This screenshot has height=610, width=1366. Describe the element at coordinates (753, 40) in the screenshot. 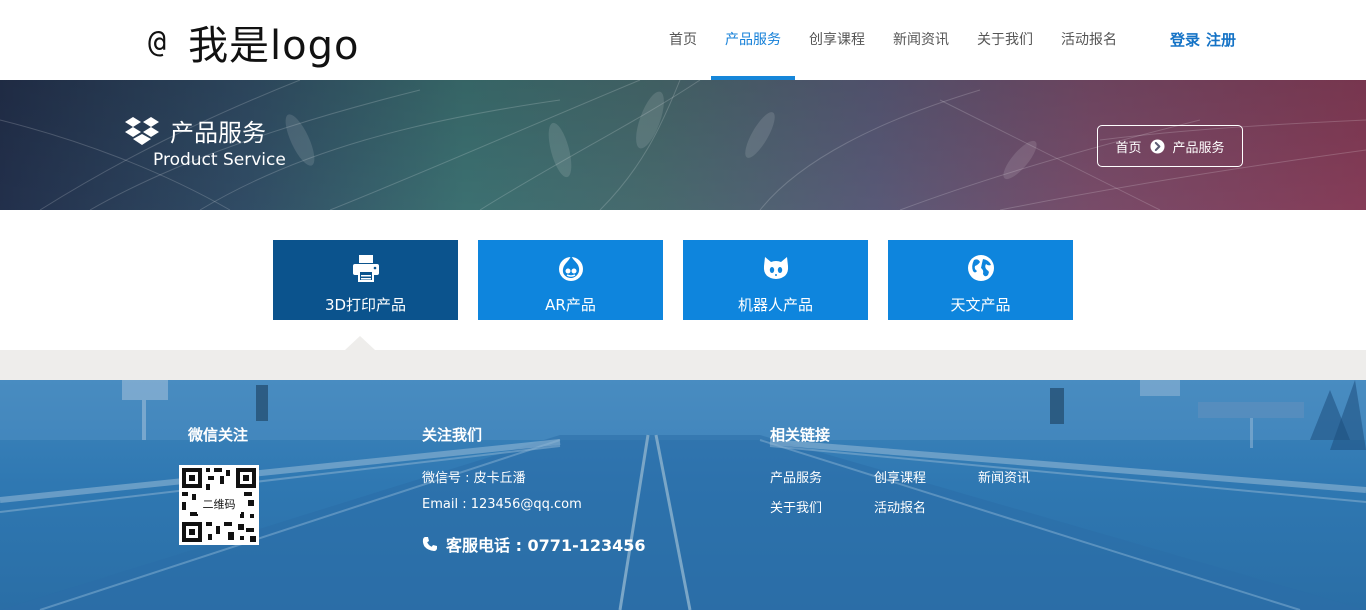

I see `nav-item-products: 产品服务` at that location.